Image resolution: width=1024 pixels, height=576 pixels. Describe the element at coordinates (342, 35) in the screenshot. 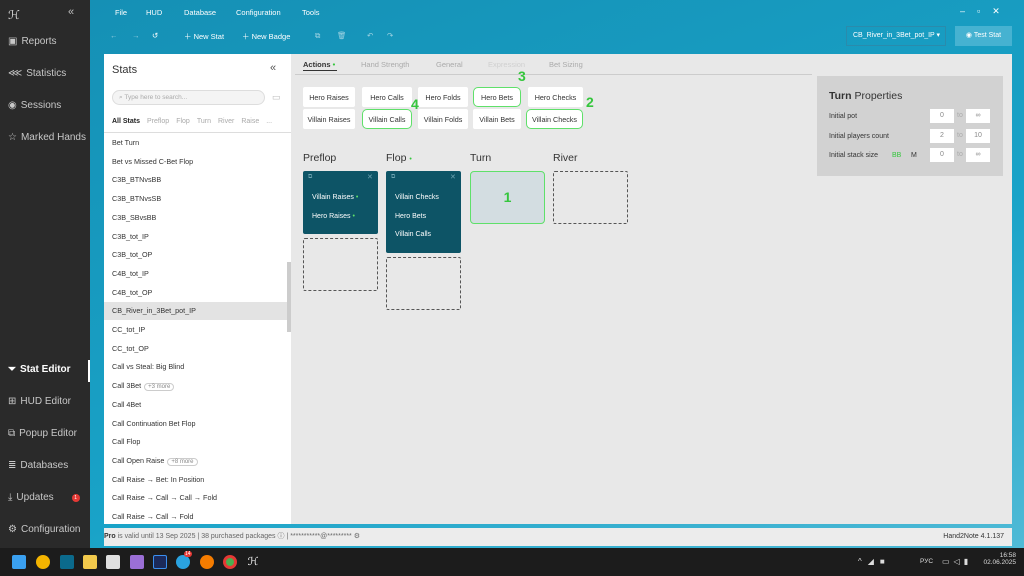

I see `delete-icon: 🗑` at that location.